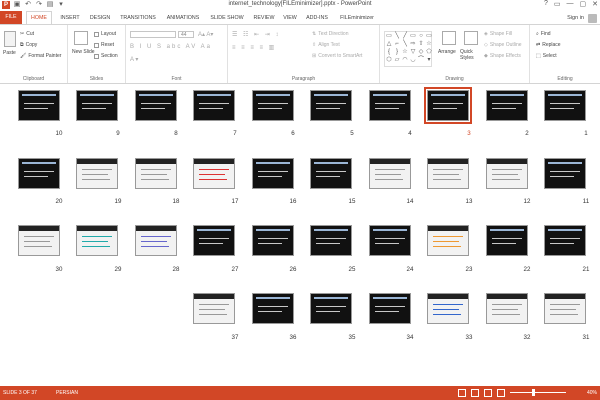 The image size is (600, 400). I want to click on tab-home: HOME, so click(39, 17).